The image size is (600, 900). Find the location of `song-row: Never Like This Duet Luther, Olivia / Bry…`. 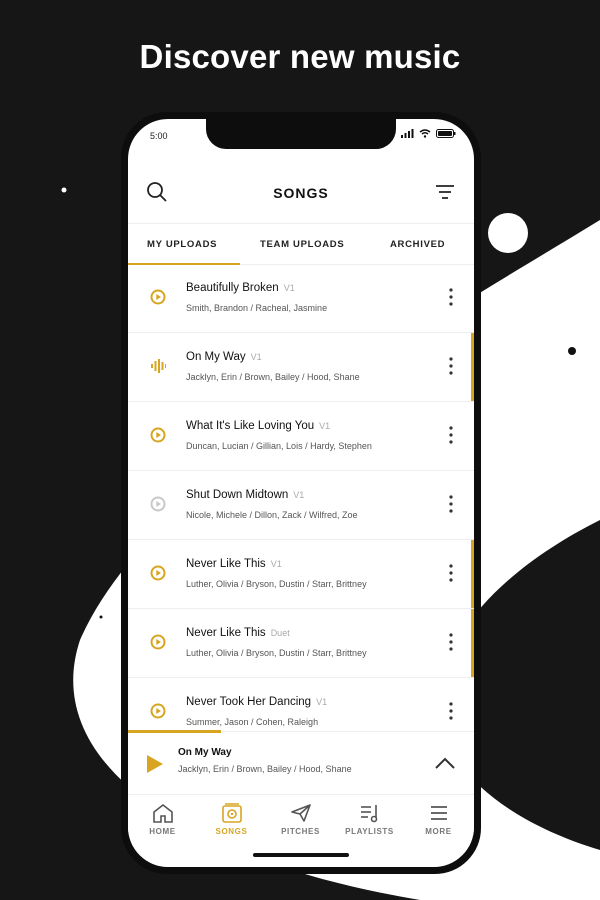

song-row: Never Like This Duet Luther, Olivia / Bry… is located at coordinates (301, 643).